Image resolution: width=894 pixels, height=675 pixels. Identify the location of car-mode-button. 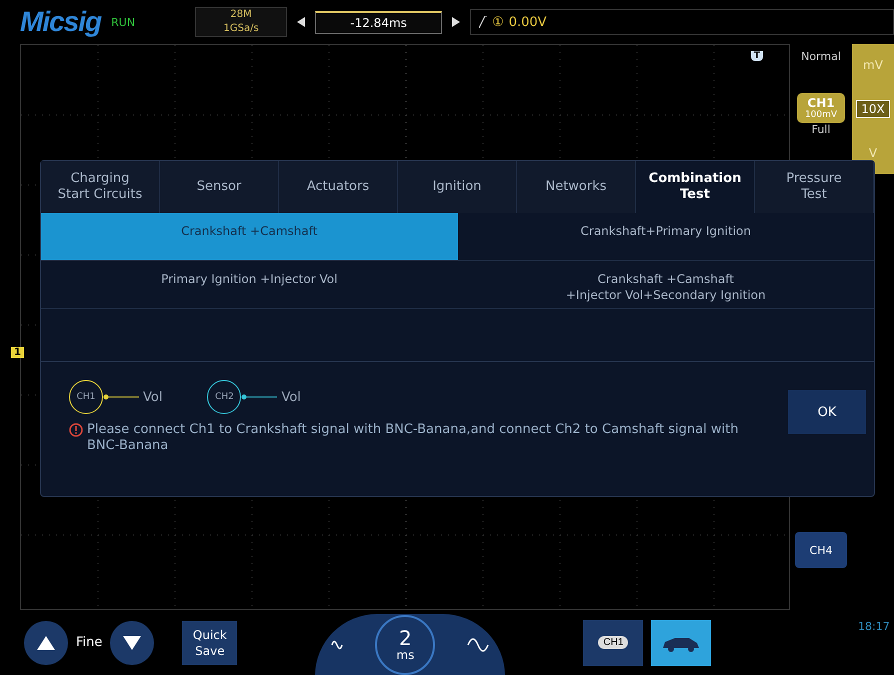
(681, 643).